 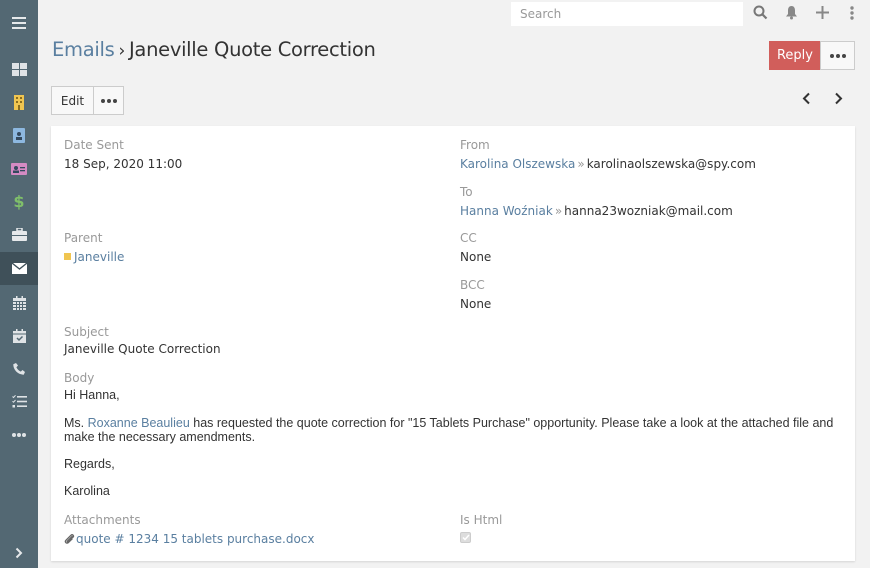 What do you see at coordinates (627, 14) in the screenshot?
I see `search-input` at bounding box center [627, 14].